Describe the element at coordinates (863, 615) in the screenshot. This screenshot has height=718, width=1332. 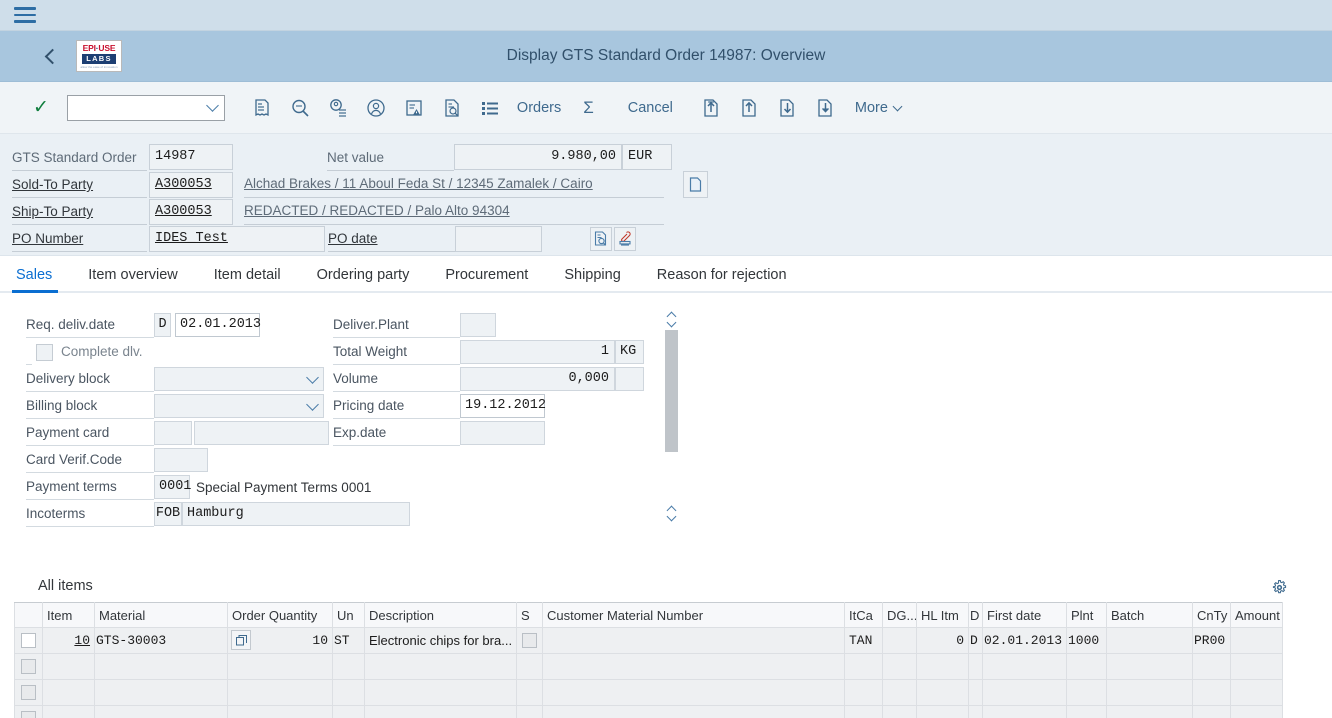
I see `col-itca: ItCa` at that location.